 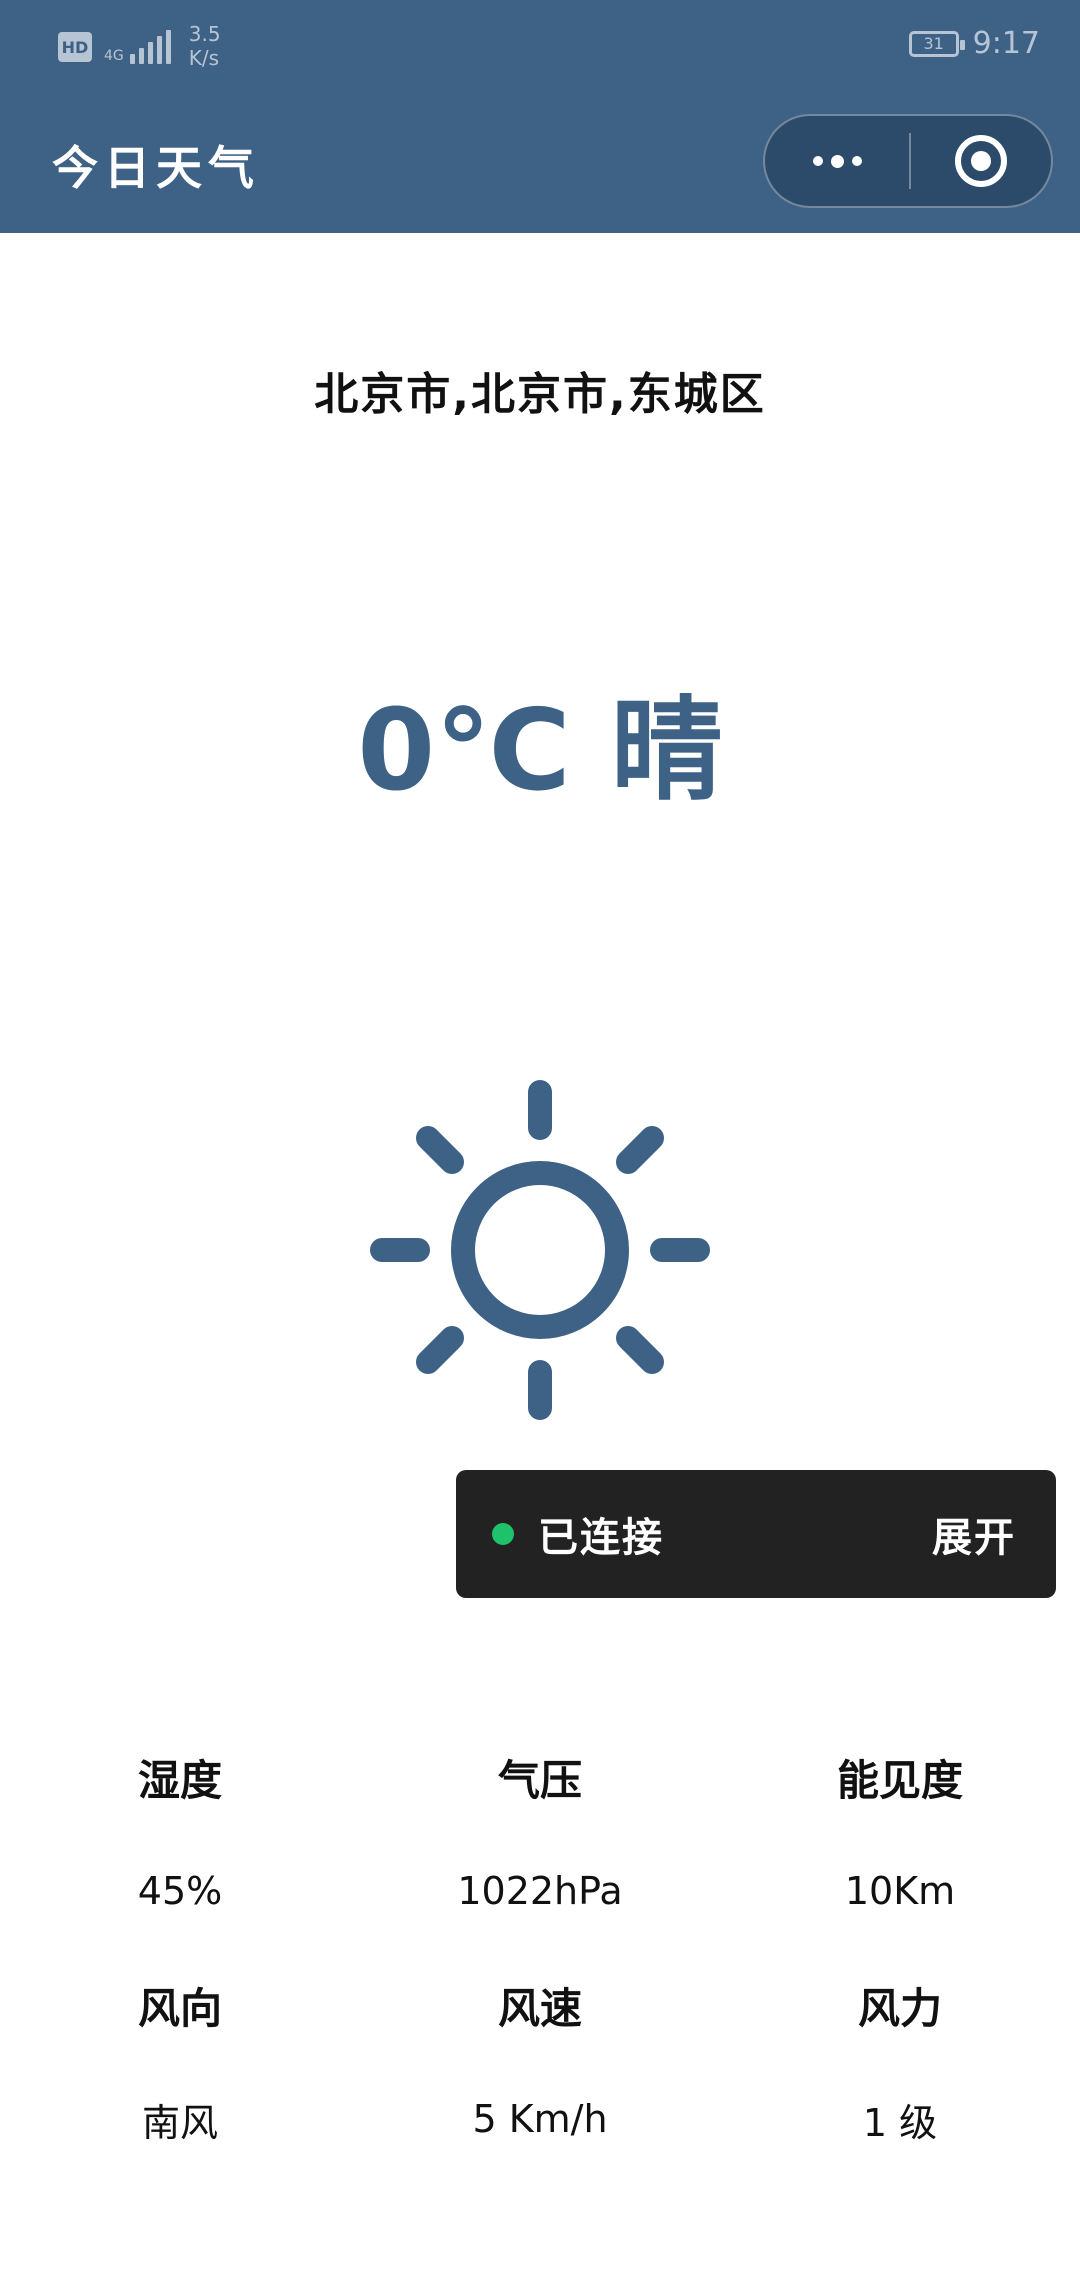 I want to click on status-bar-left: HD 4G 3.5 K/s, so click(x=139, y=46).